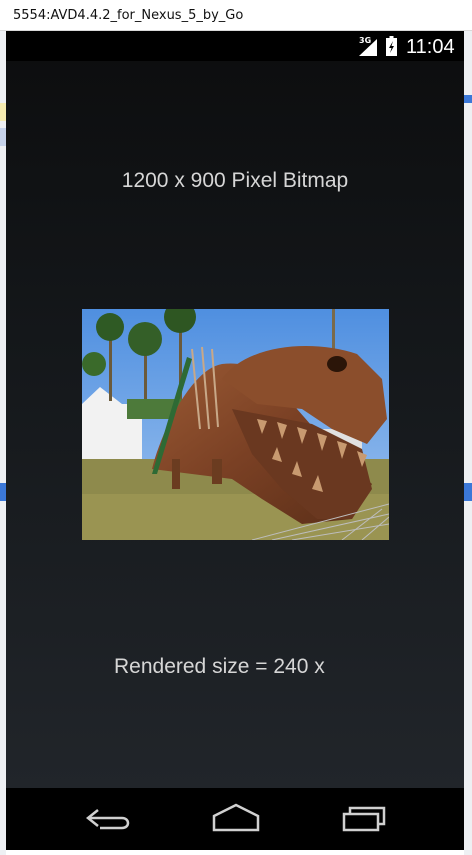 Image resolution: width=472 pixels, height=855 pixels. Describe the element at coordinates (219, 666) in the screenshot. I see `rendered-size-caption: Rendered size = 240 x` at that location.